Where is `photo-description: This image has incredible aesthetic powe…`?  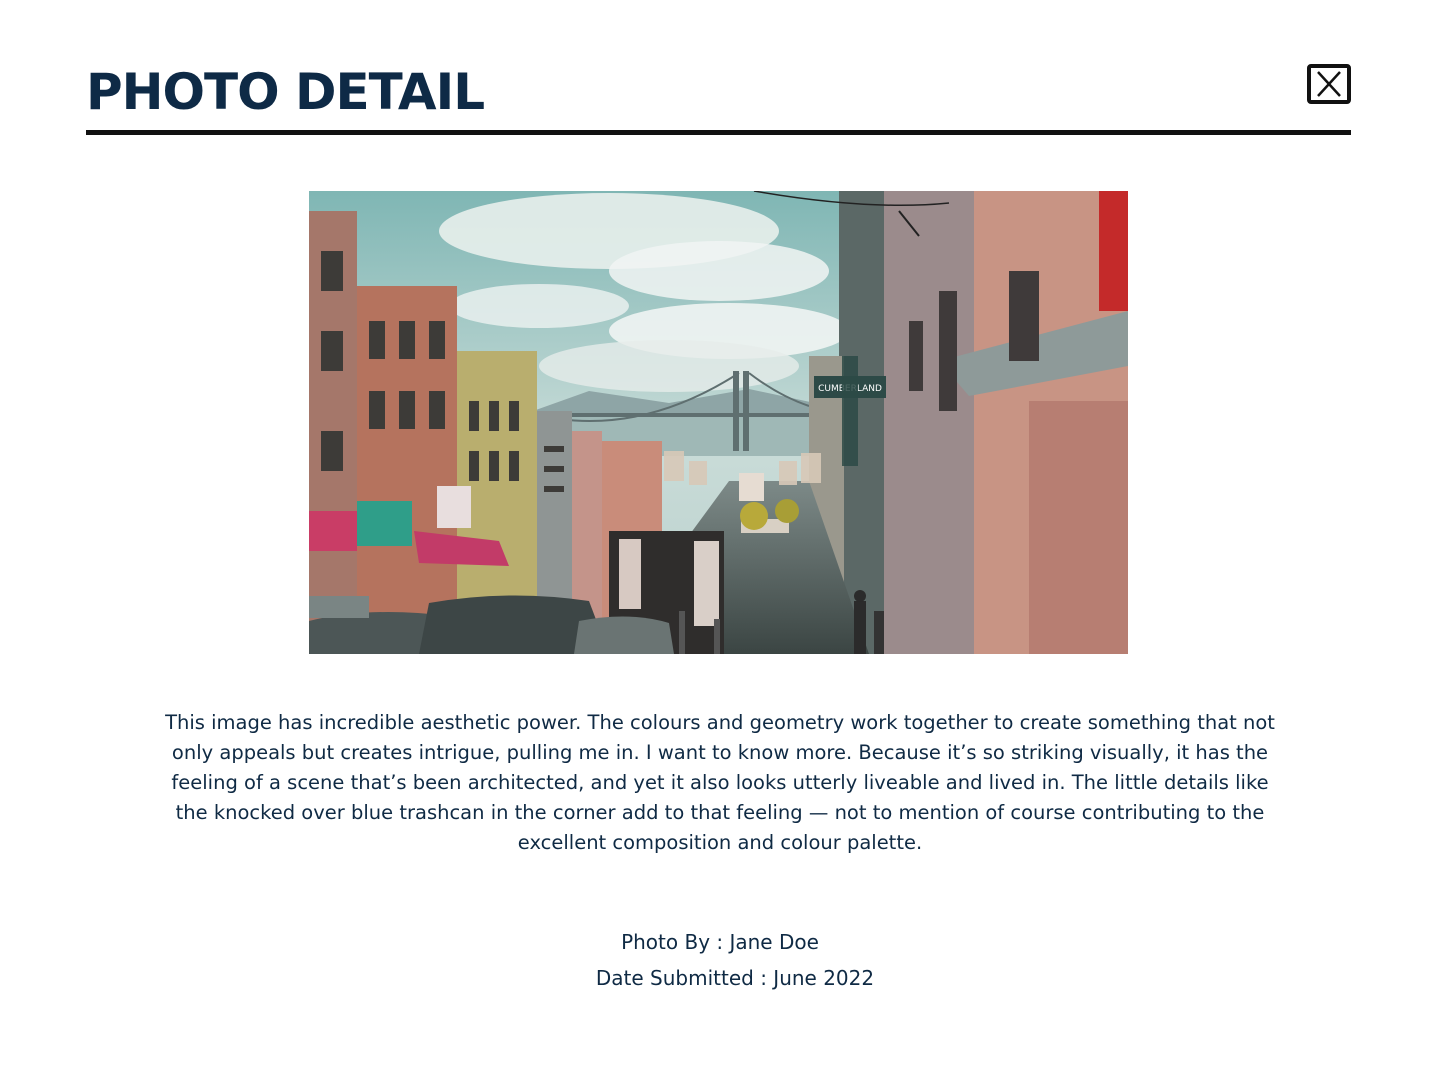
photo-description: This image has incredible aesthetic powe… is located at coordinates (720, 782).